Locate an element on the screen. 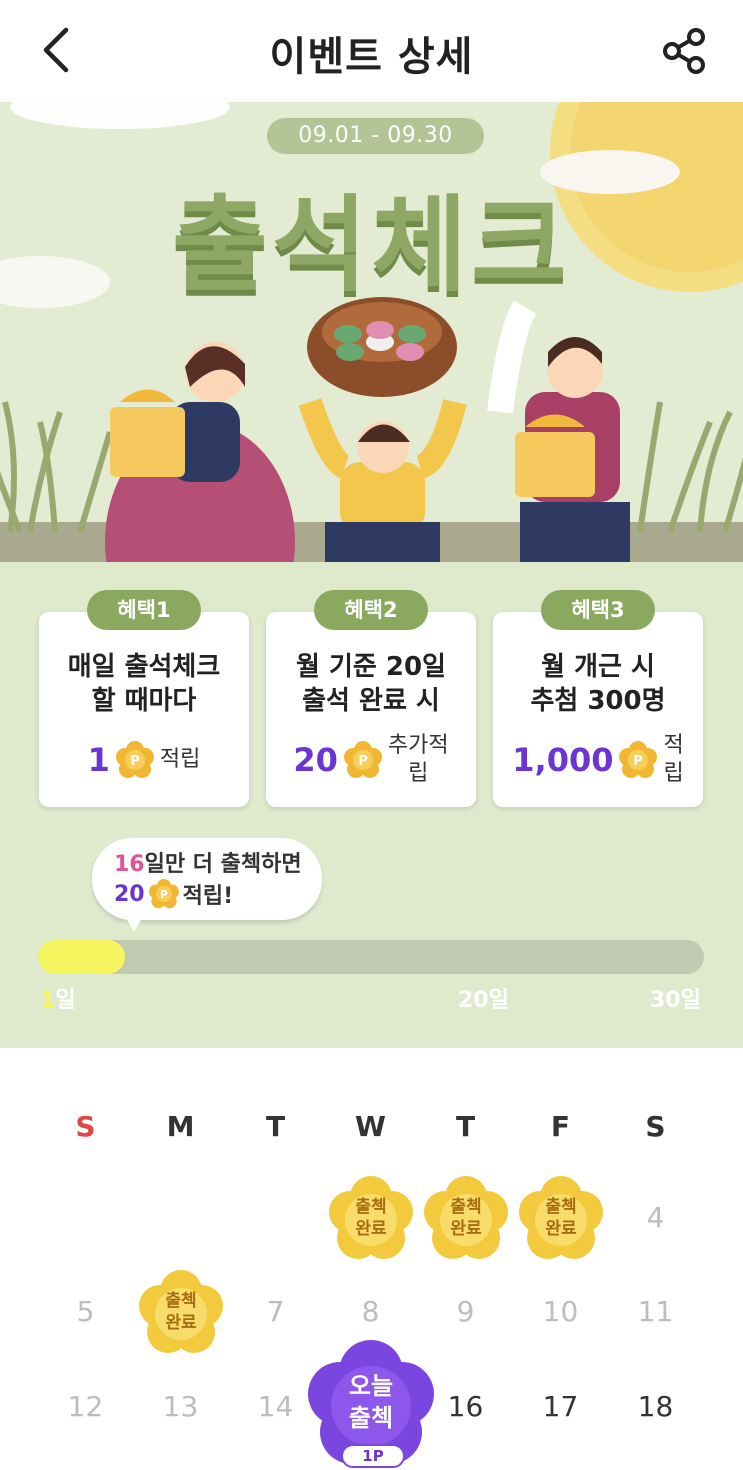 This screenshot has width=743, height=1470. benefit-description: 매일 출석체크 할 때마다 is located at coordinates (144, 684).